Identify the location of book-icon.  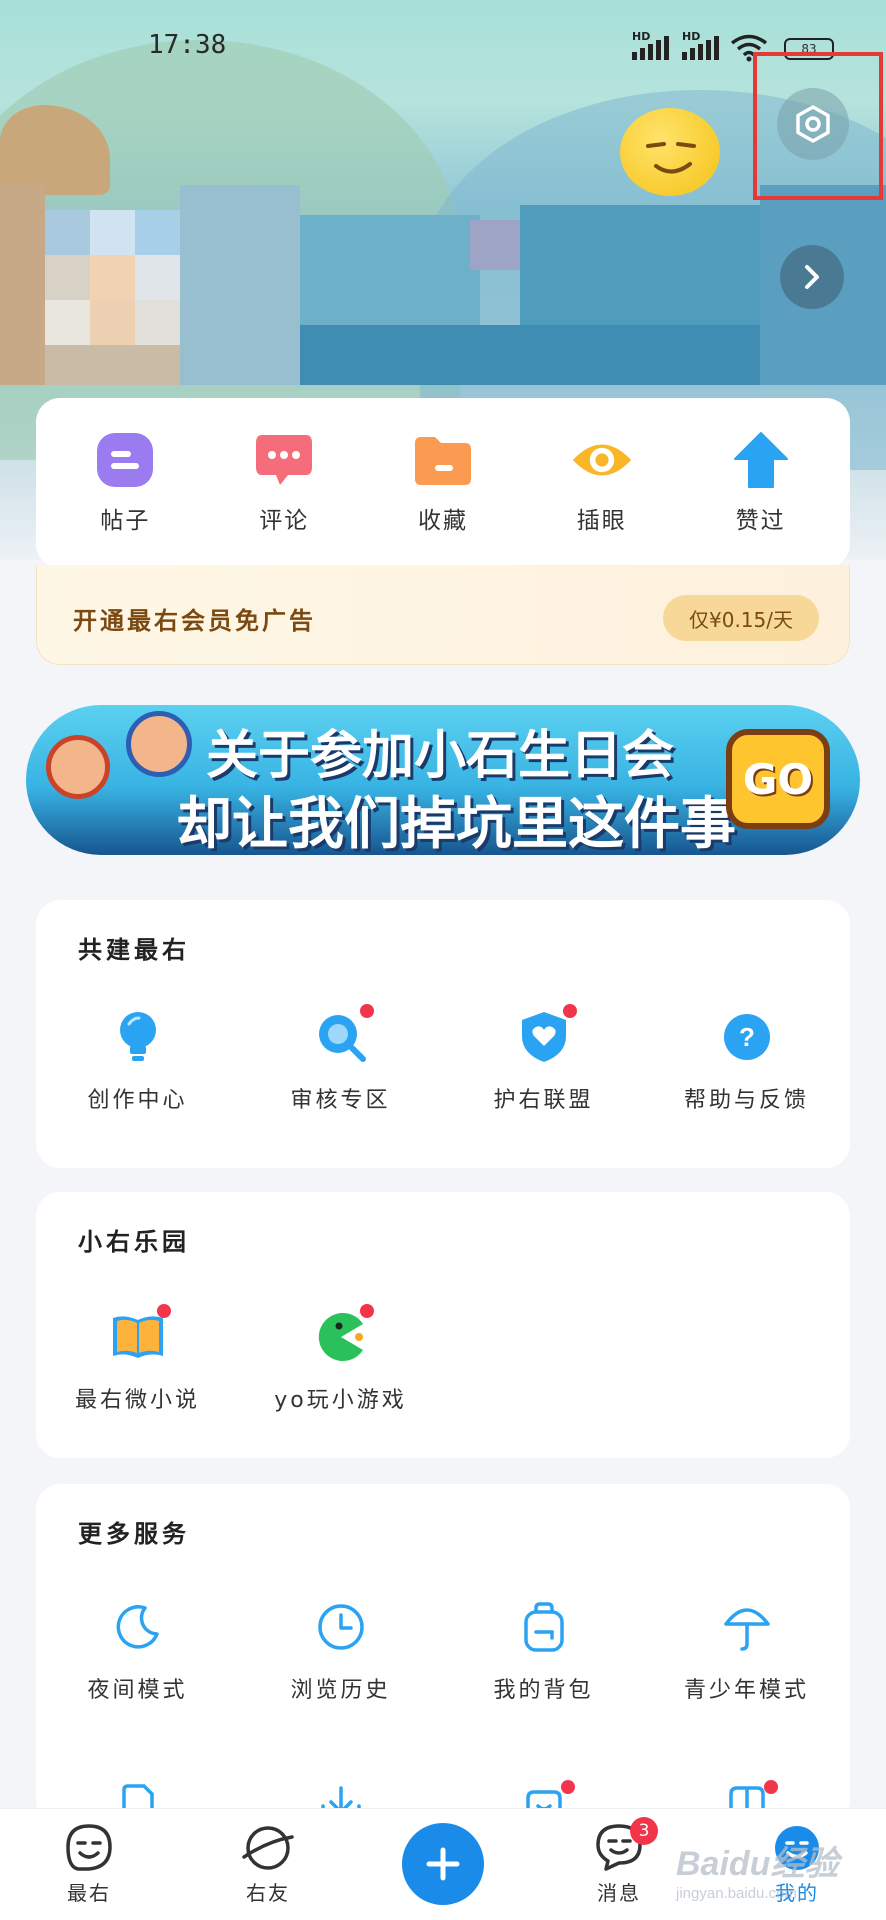
(141, 1334).